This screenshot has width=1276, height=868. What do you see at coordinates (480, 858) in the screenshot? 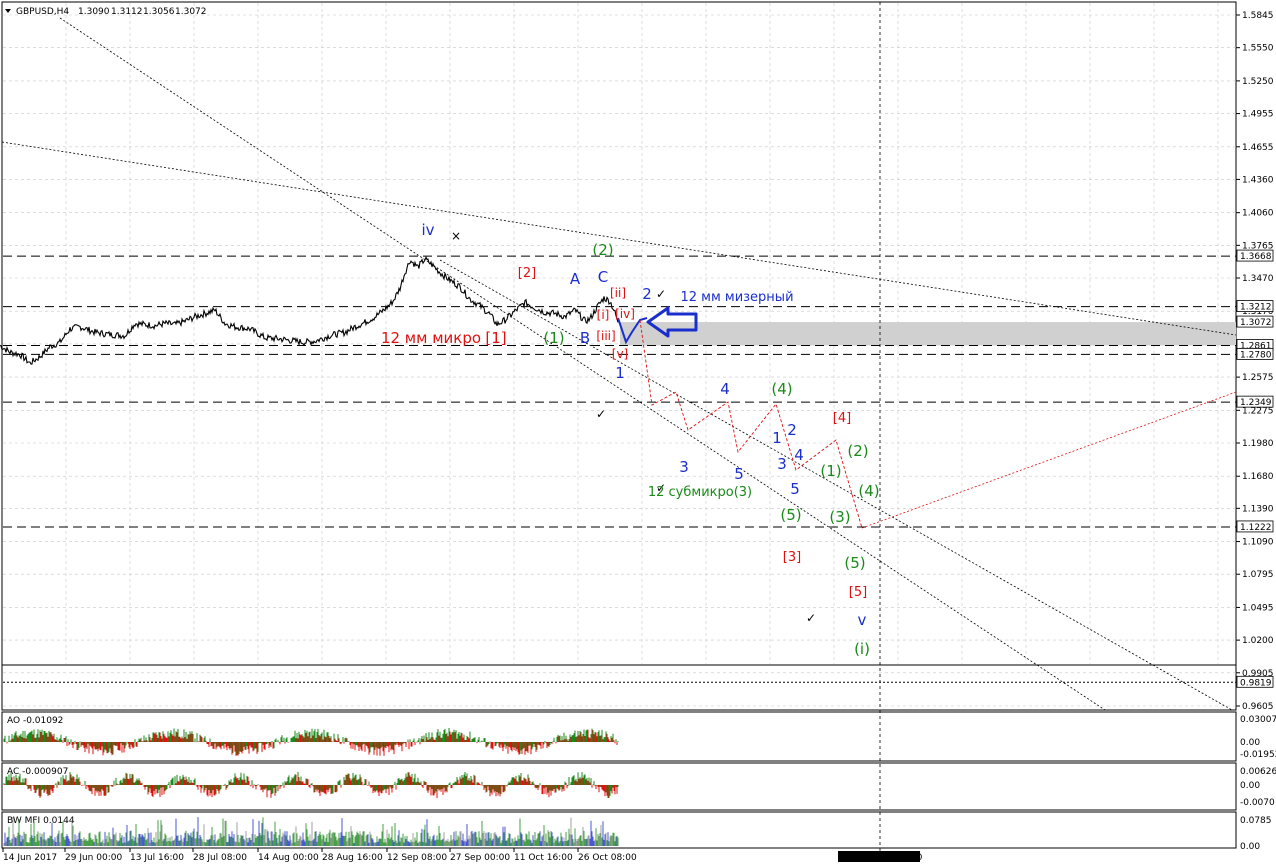
I see `time-tick-label: 27 Sep 00:00` at bounding box center [480, 858].